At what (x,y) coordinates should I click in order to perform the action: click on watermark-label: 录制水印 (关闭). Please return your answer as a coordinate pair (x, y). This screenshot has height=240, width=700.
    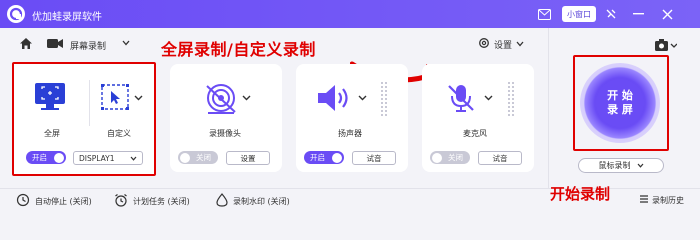
    Looking at the image, I should click on (261, 201).